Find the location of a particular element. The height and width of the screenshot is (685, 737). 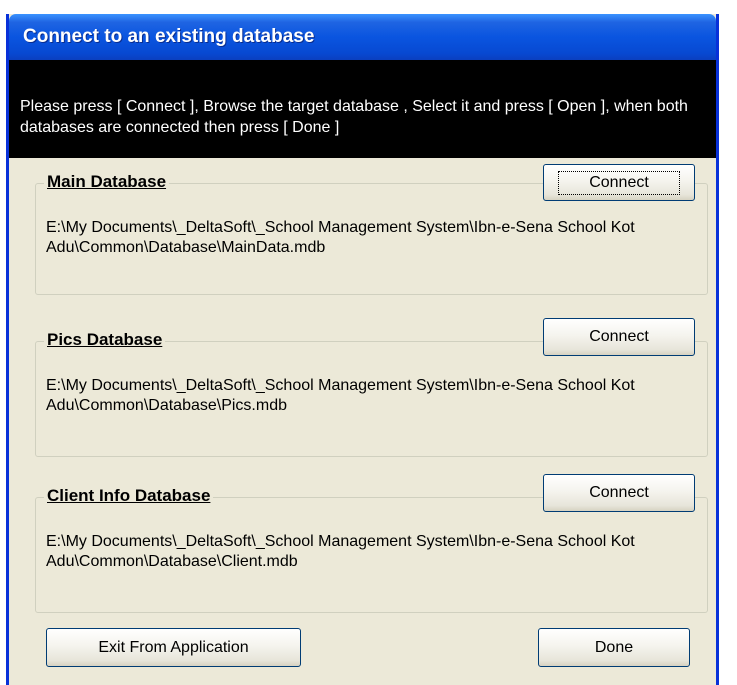

exit-application-button: Exit From Application is located at coordinates (173, 647).